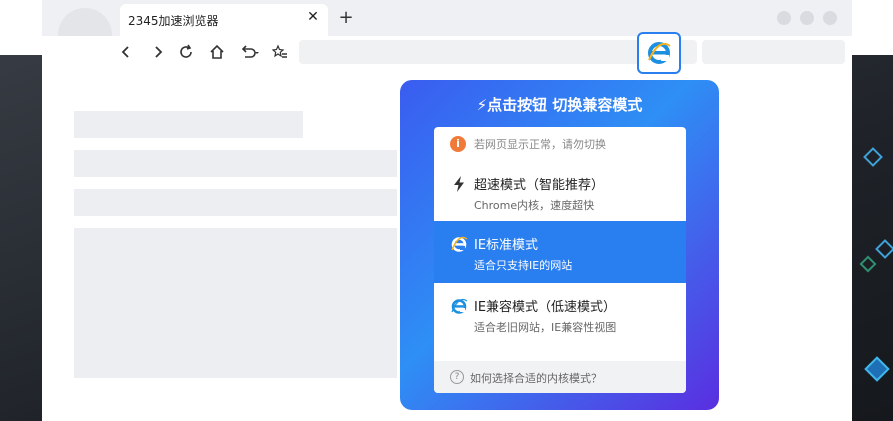  What do you see at coordinates (539, 185) in the screenshot?
I see `mode-option-name: 超速模式（智能推荐）` at bounding box center [539, 185].